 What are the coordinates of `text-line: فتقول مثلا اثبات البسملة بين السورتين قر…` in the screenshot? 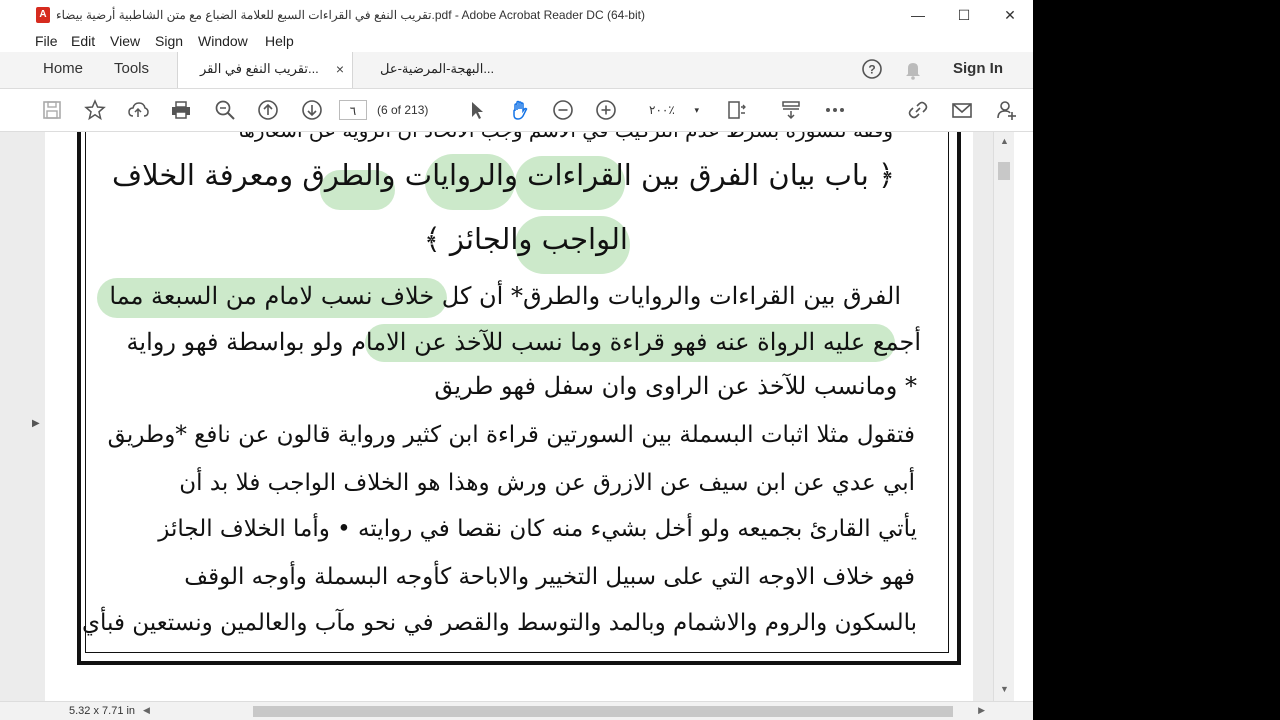 It's located at (511, 435).